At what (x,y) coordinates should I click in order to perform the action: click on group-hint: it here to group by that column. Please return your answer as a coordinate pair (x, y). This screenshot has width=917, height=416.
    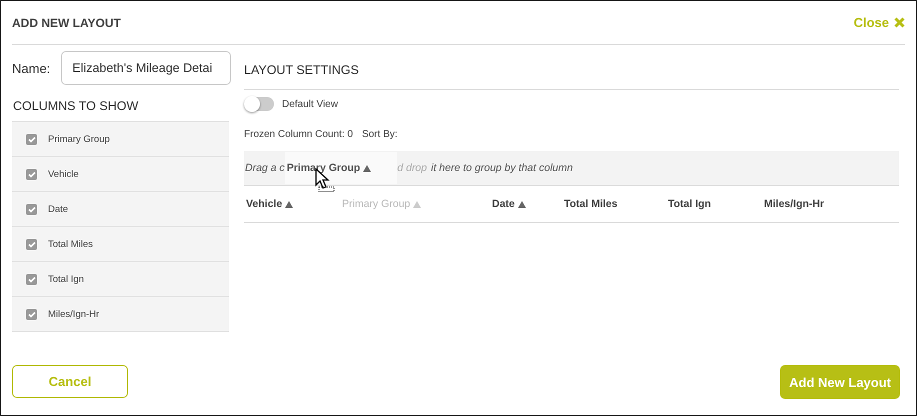
    Looking at the image, I should click on (502, 168).